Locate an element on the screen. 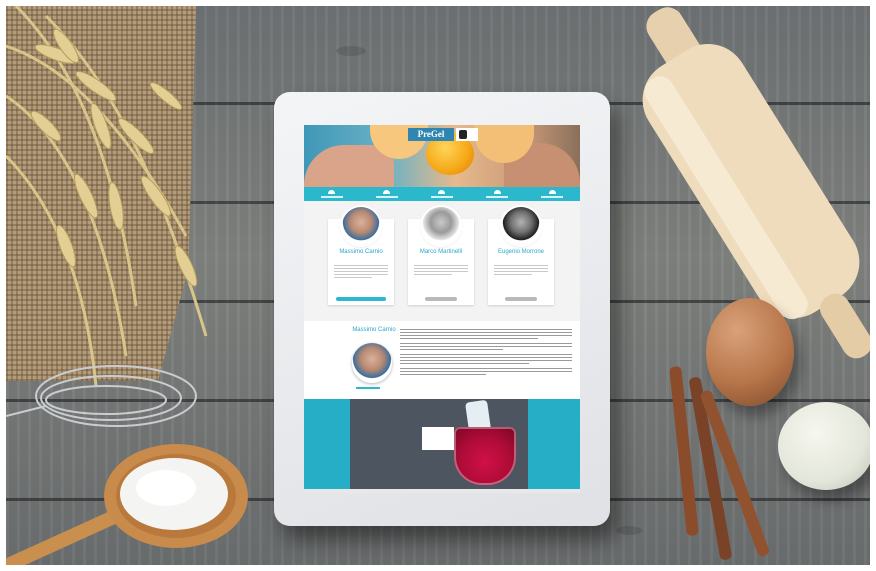  featured-chef-name: Massimo Carnio is located at coordinates (374, 330).